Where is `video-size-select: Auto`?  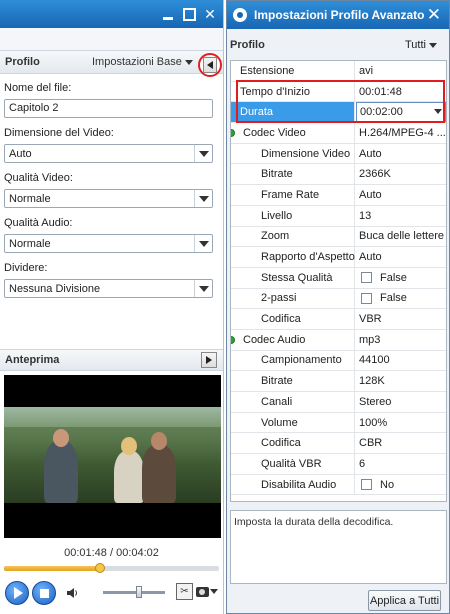
video-size-select: Auto is located at coordinates (108, 153).